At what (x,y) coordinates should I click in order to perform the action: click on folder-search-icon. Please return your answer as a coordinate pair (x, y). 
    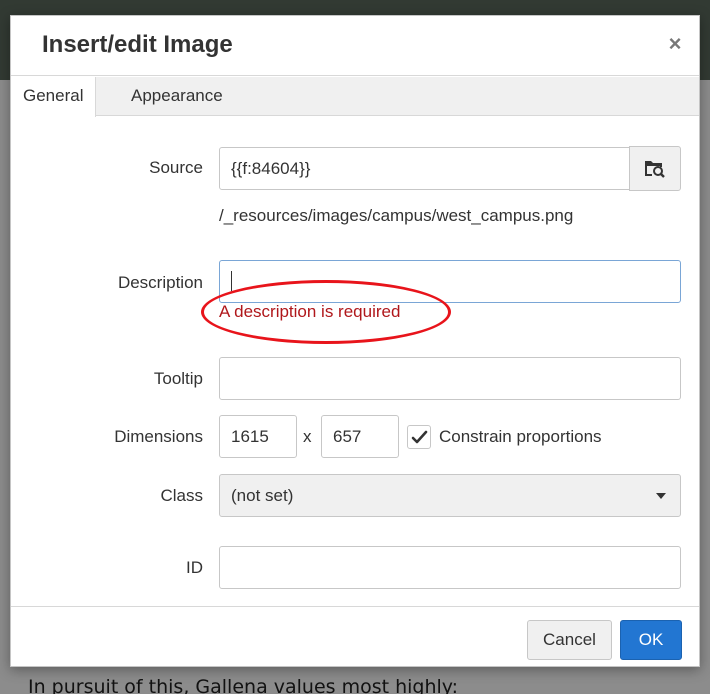
    Looking at the image, I should click on (655, 169).